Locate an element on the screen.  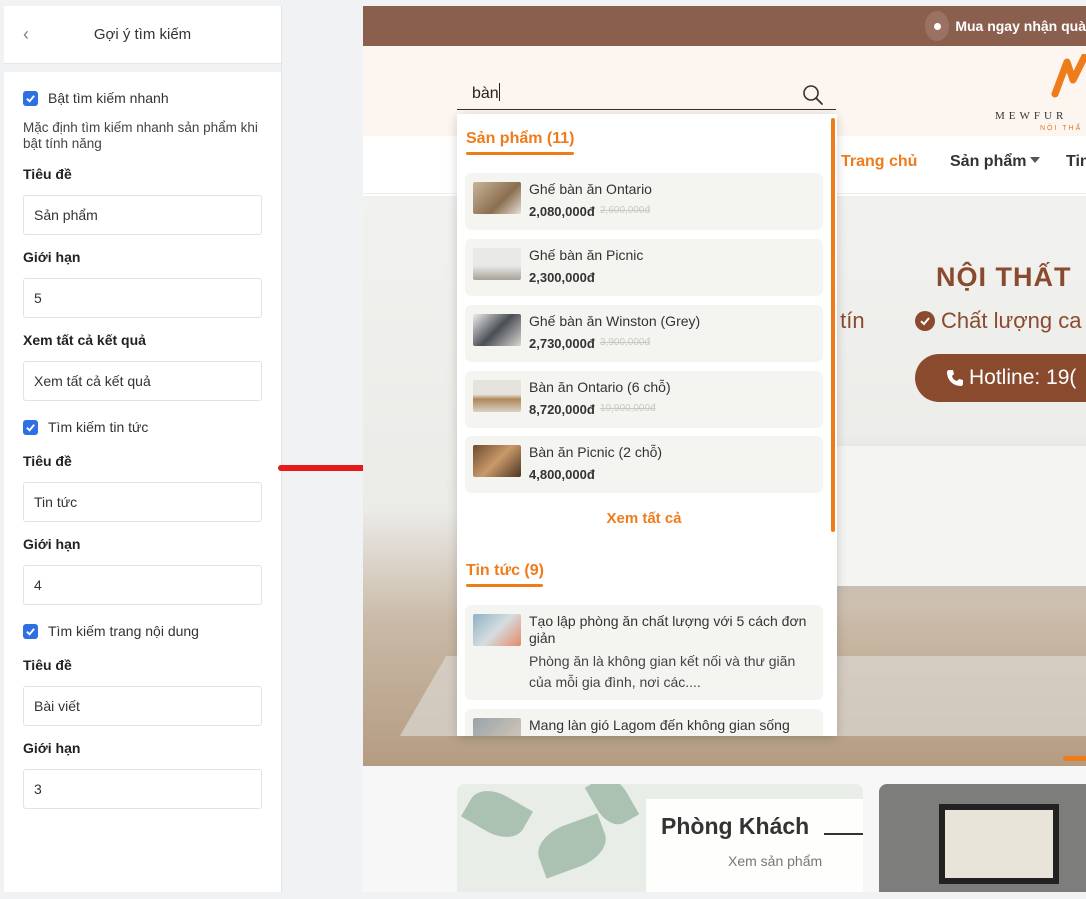
site-logo: MEWFUR NỘI THẤ is located at coordinates (1040, 94).